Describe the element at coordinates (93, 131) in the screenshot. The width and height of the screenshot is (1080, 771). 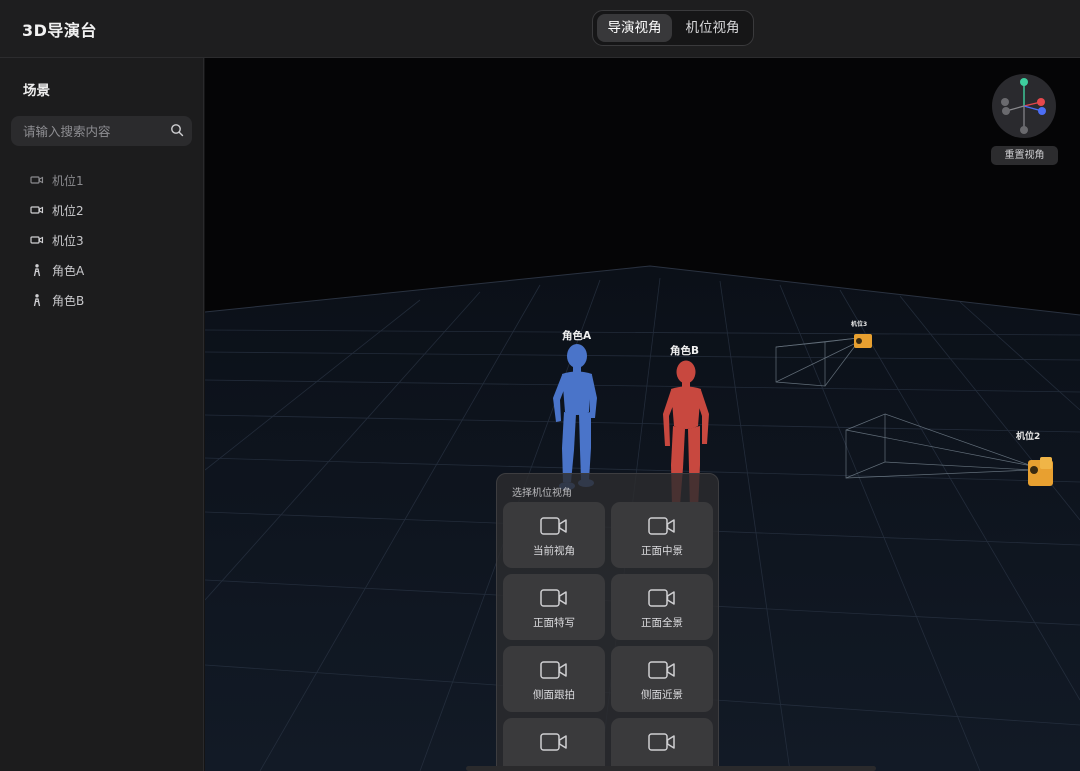
I see `search-input` at that location.